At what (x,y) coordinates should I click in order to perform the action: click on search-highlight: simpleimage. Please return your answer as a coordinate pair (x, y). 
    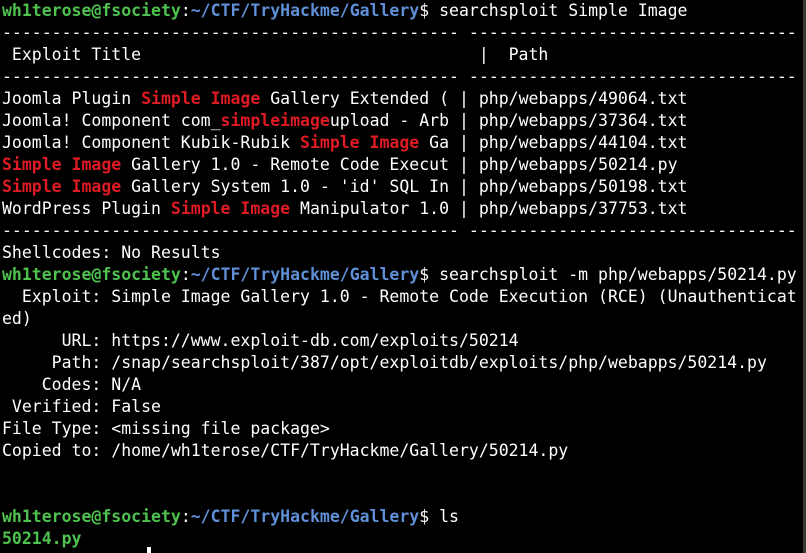
    Looking at the image, I should click on (275, 120).